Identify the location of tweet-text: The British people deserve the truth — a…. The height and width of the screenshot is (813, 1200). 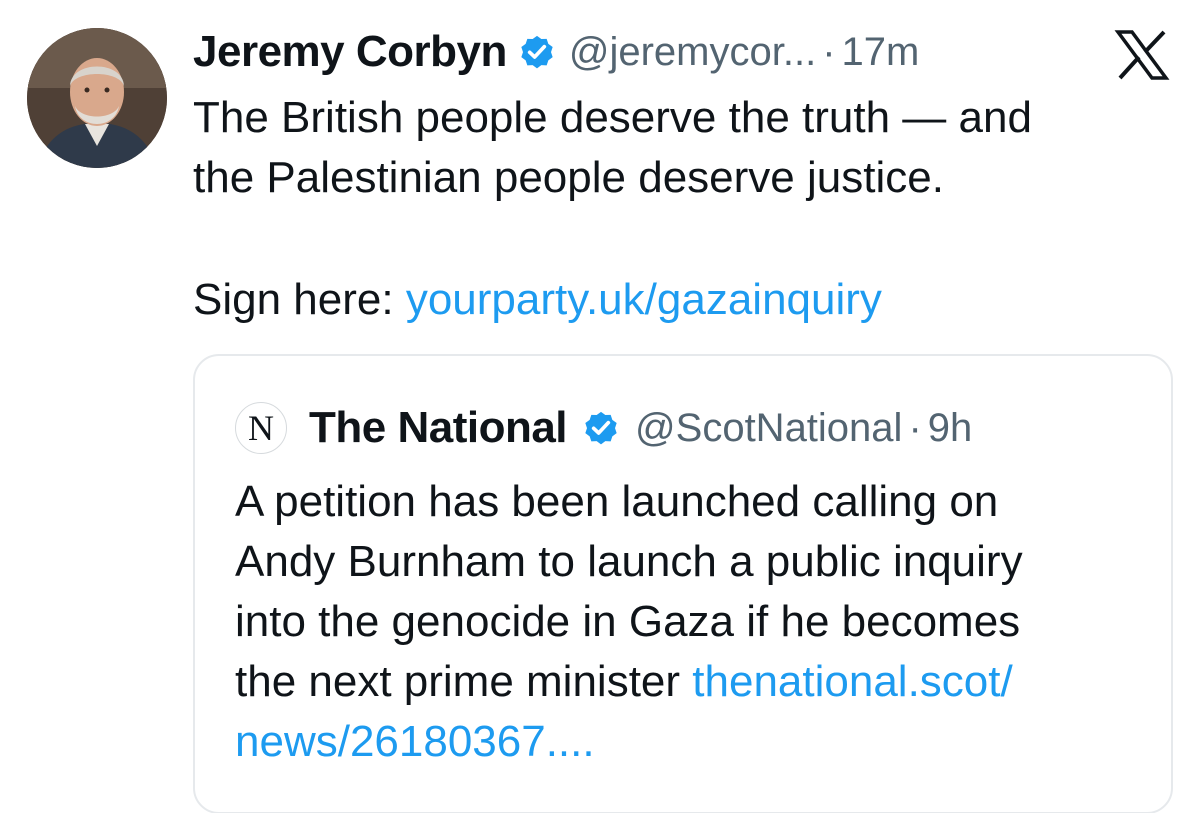
(668, 148).